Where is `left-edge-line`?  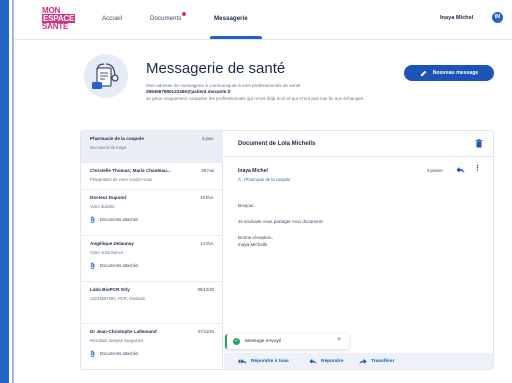
left-edge-line is located at coordinates (13, 191).